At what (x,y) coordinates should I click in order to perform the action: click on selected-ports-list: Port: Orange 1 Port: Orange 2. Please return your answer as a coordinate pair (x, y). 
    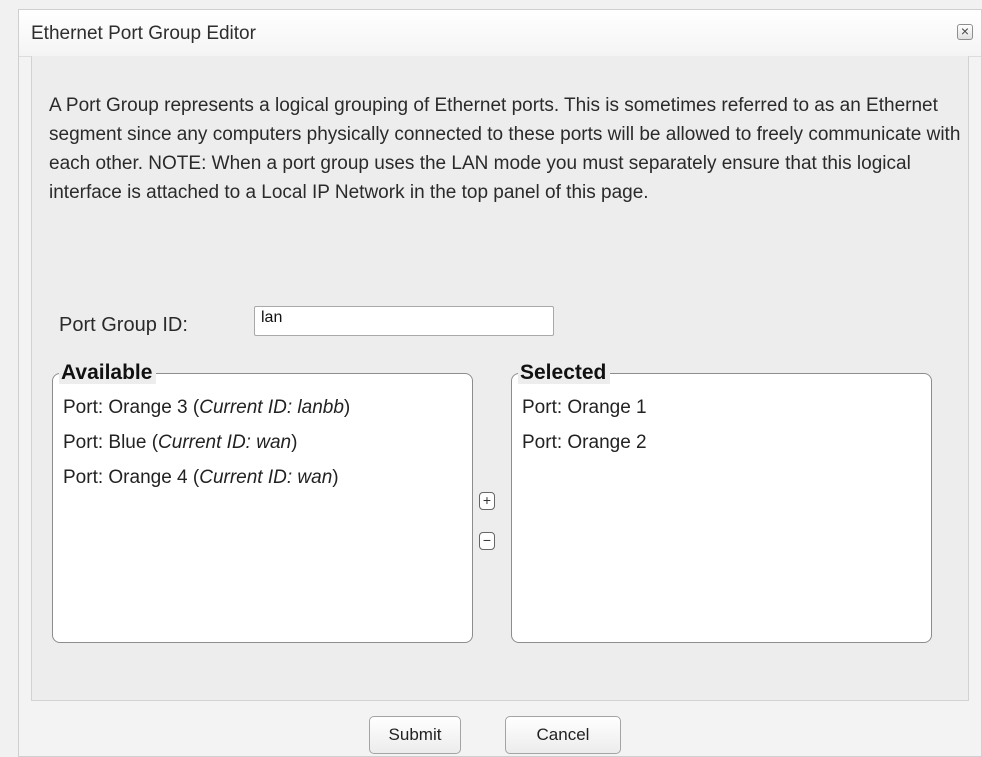
    Looking at the image, I should click on (721, 425).